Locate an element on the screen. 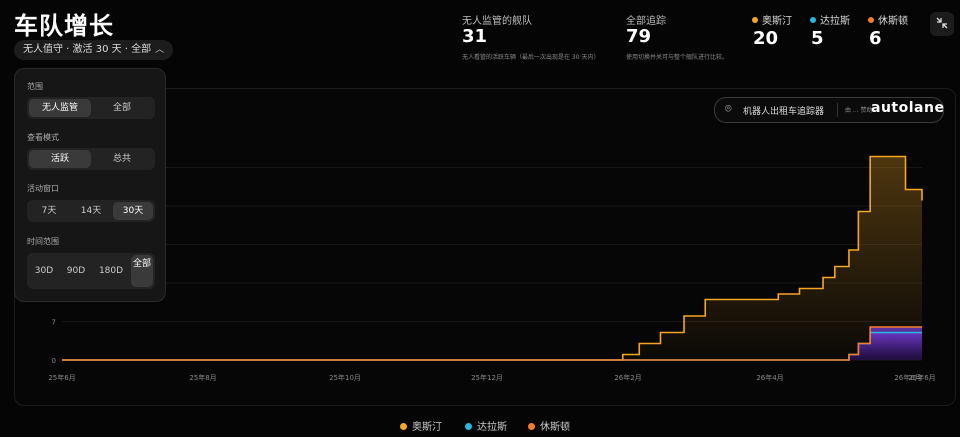  range-option-all: 全部 is located at coordinates (142, 271).